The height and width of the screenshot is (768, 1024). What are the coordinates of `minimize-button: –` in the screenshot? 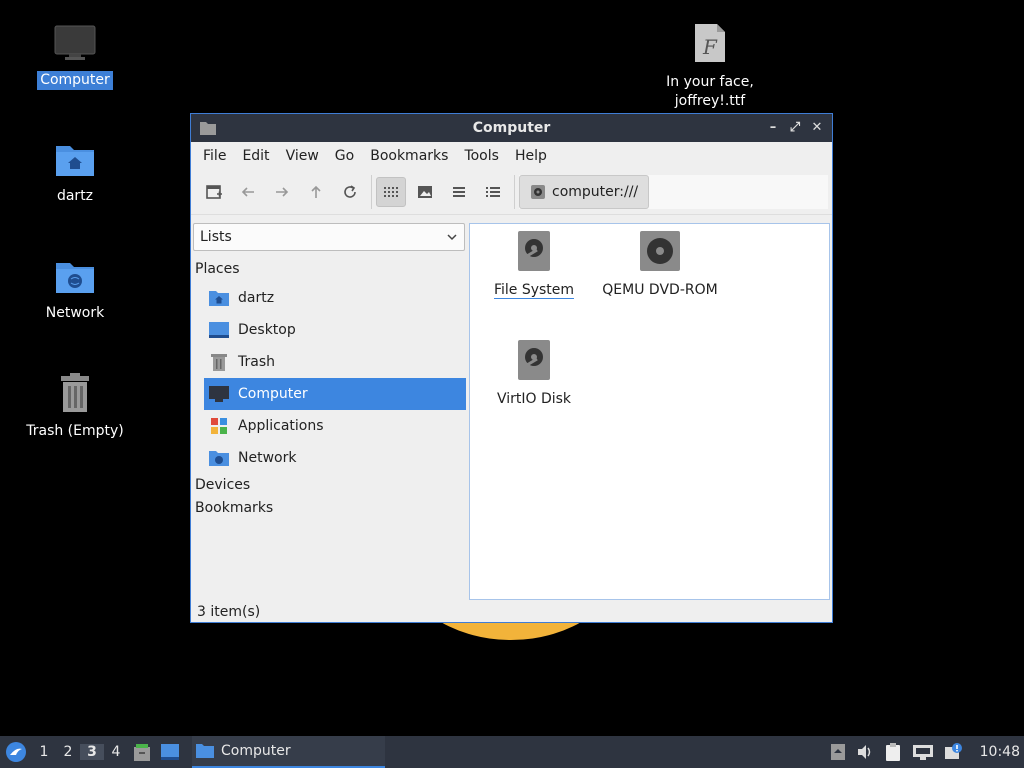 It's located at (773, 127).